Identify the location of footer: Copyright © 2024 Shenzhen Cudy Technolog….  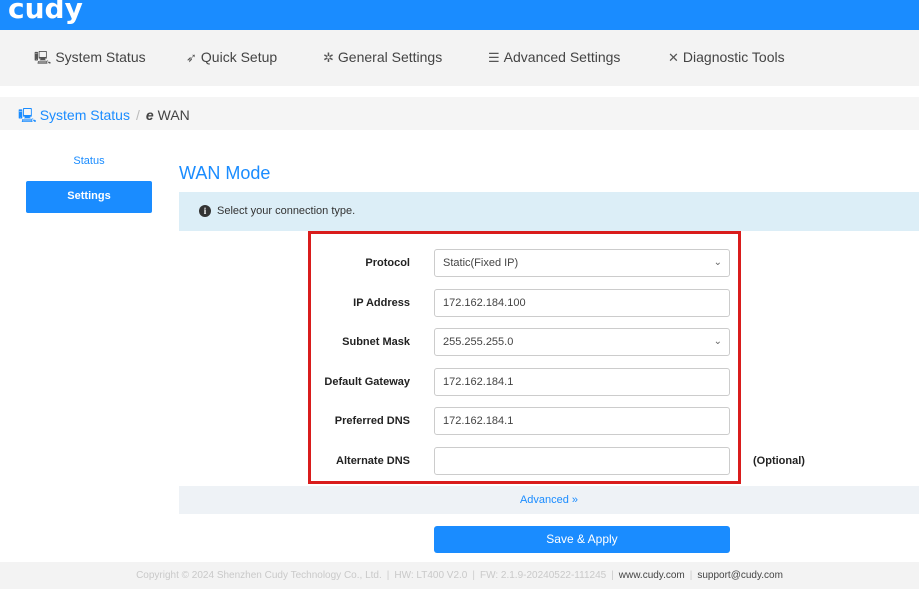
(459, 575).